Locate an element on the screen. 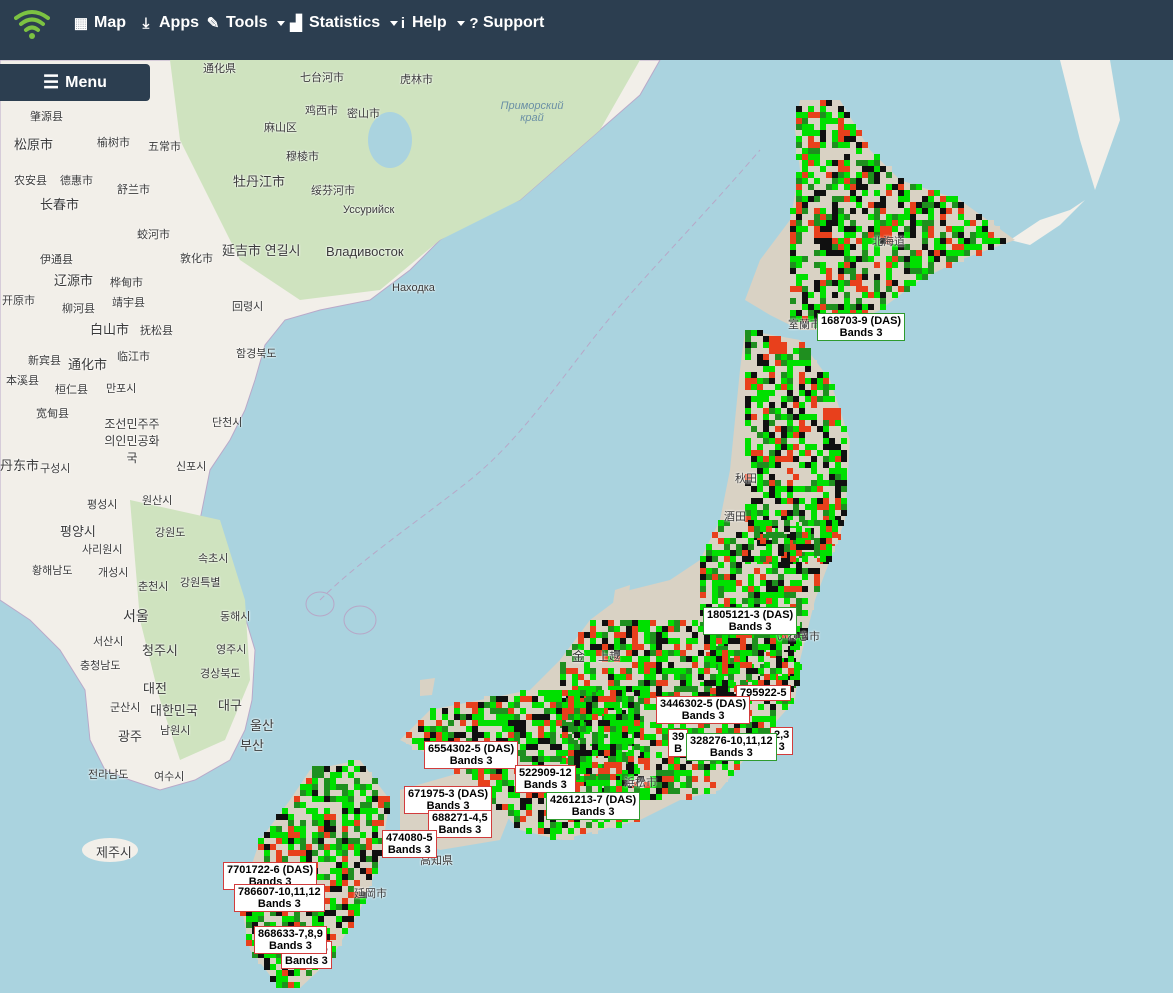 The height and width of the screenshot is (993, 1173). cell-tag: 474080-5 Bands 3 is located at coordinates (409, 844).